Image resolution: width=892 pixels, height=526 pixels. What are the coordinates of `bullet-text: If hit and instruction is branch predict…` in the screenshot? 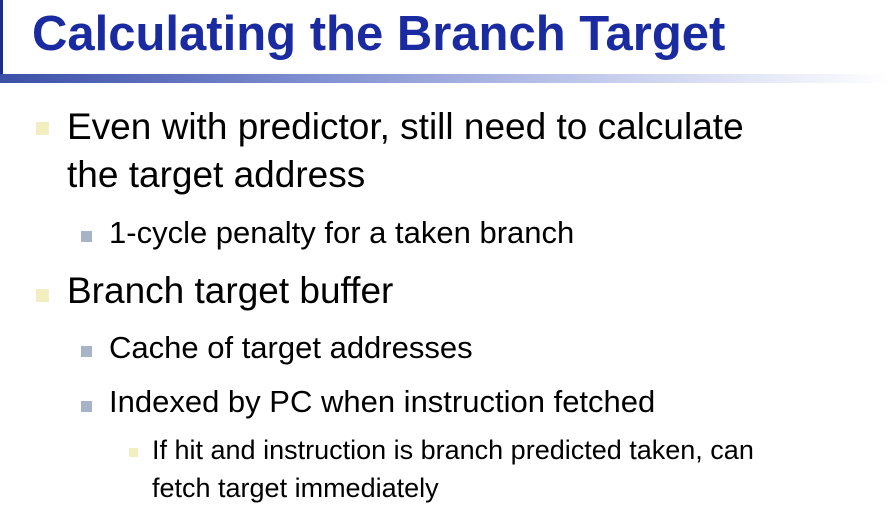 It's located at (453, 450).